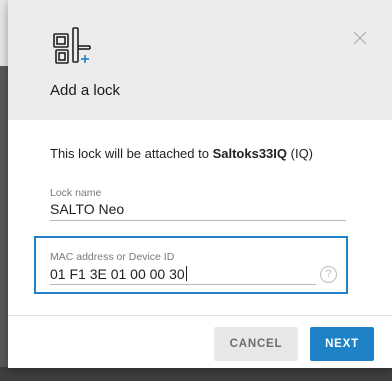 This screenshot has width=392, height=381. I want to click on mac-label: MAC address or Device ID, so click(112, 257).